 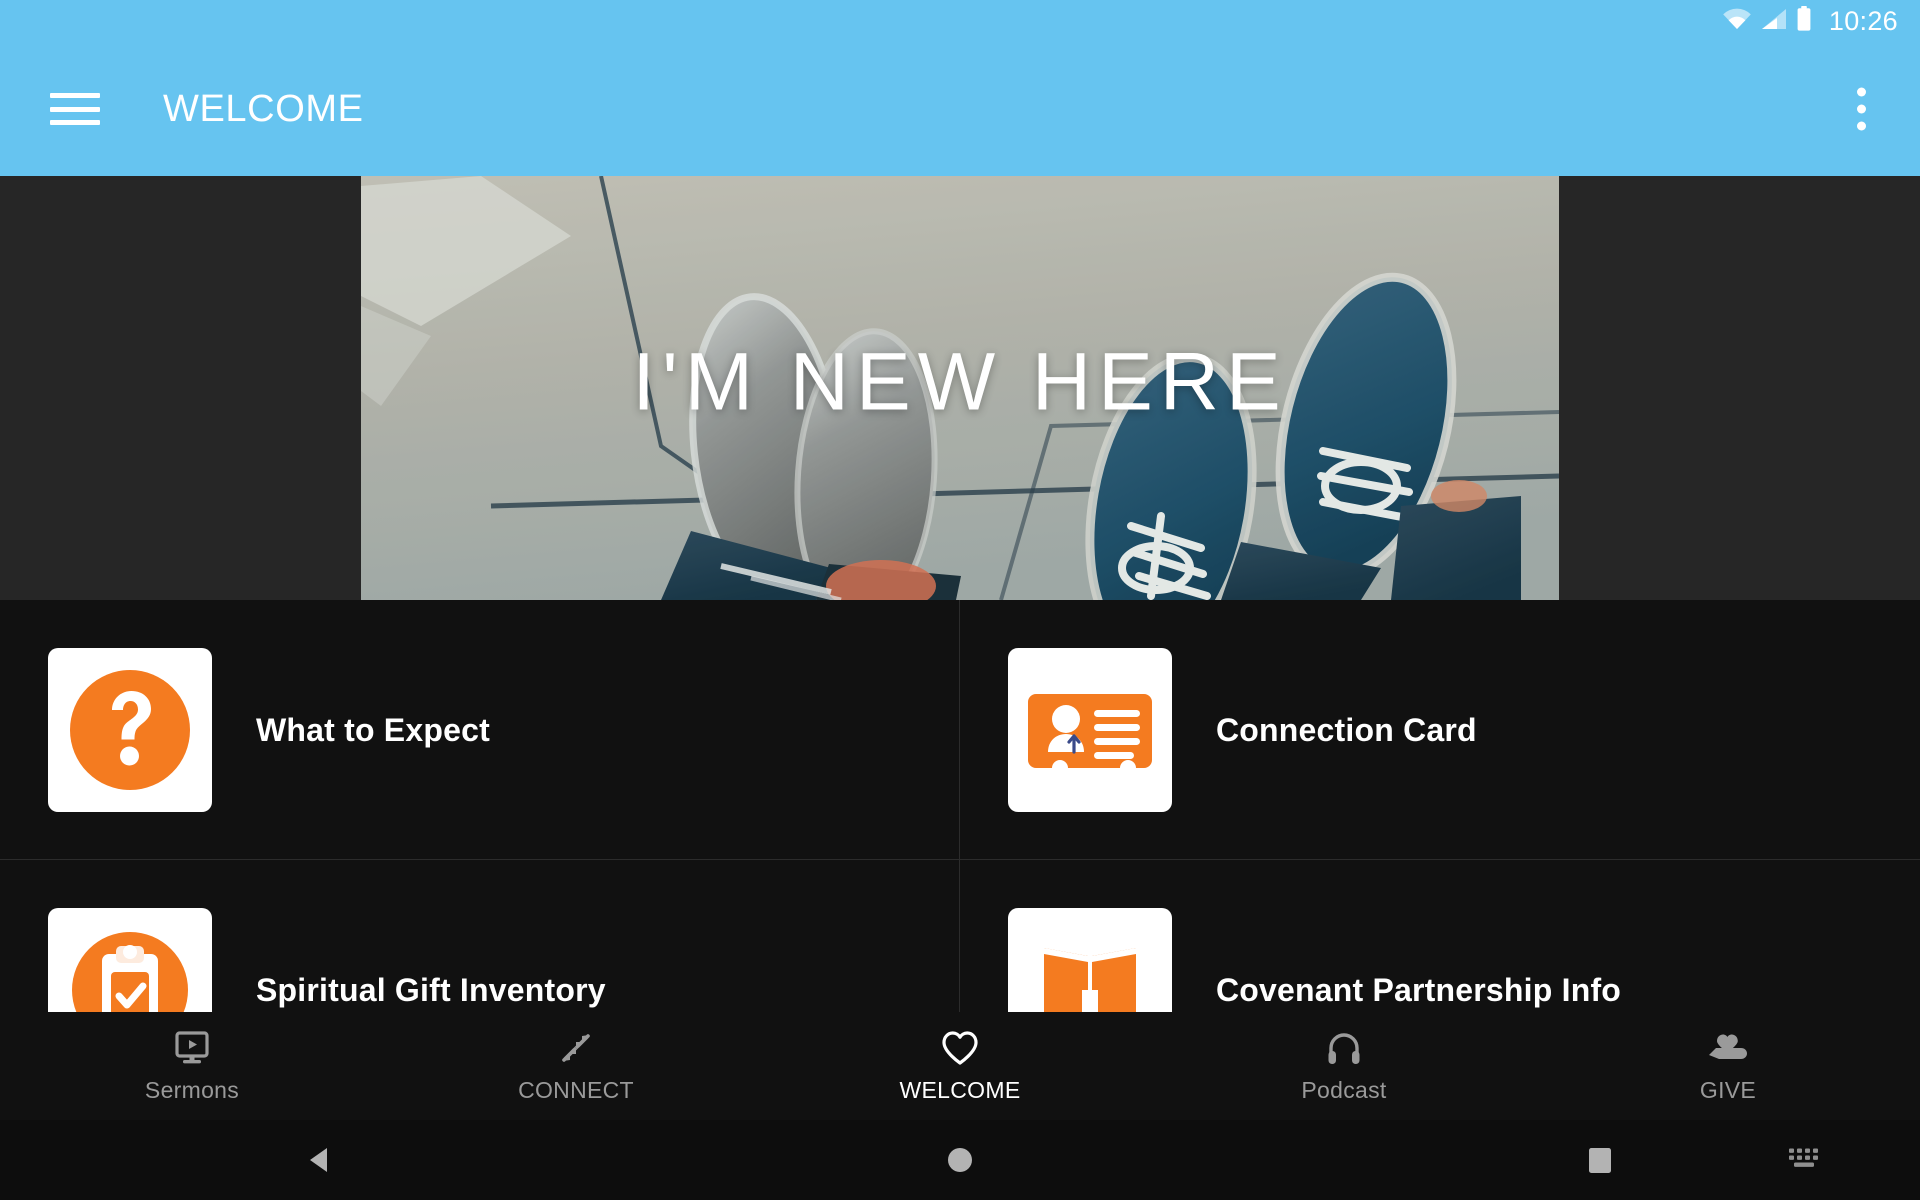 I want to click on monitor-play-icon, so click(x=192, y=1048).